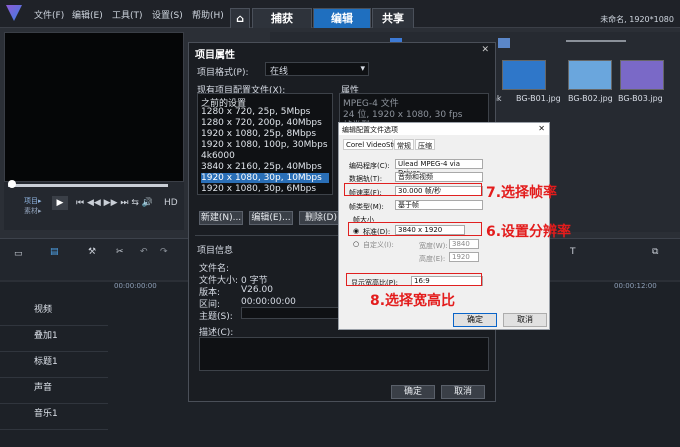  Describe the element at coordinates (43, 388) in the screenshot. I see `track-label: 声音` at that location.